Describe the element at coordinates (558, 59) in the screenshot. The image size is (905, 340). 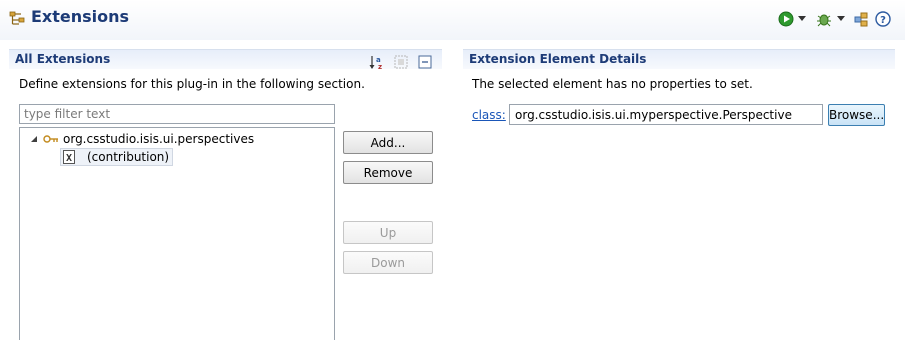
I see `section-title: Extension Element Details` at that location.